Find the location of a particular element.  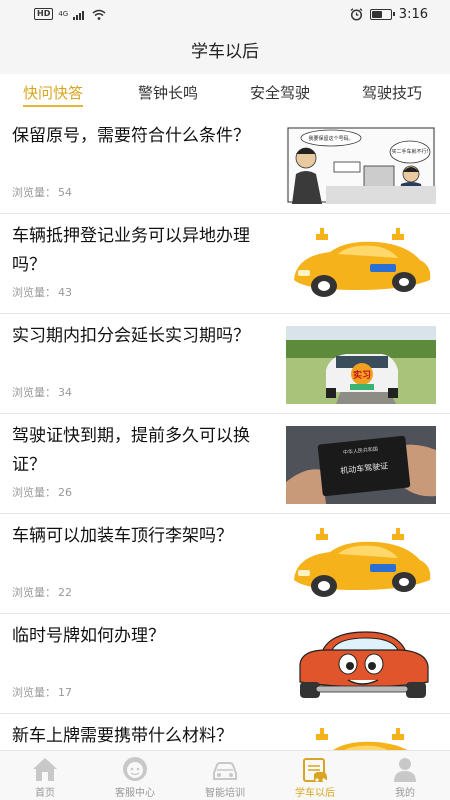

status-right: 3:16 is located at coordinates (389, 14).